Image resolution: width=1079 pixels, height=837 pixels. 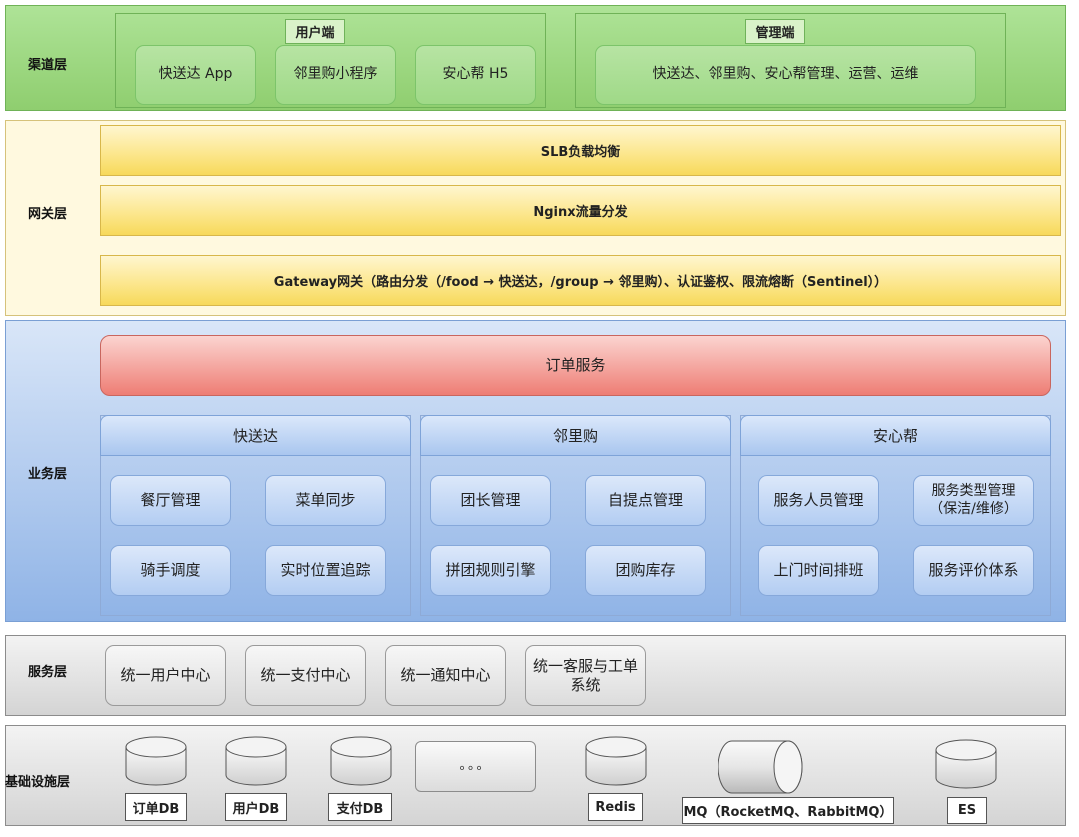 I want to click on rider-dispatch: 骑手调度, so click(x=170, y=570).